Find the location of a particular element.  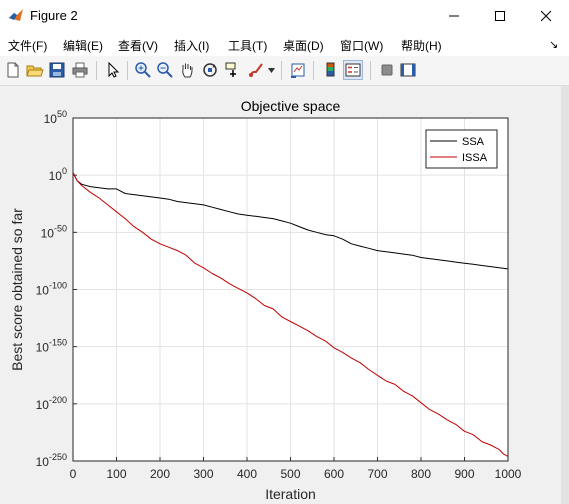

y-tick-label: 100 is located at coordinates (58, 174).